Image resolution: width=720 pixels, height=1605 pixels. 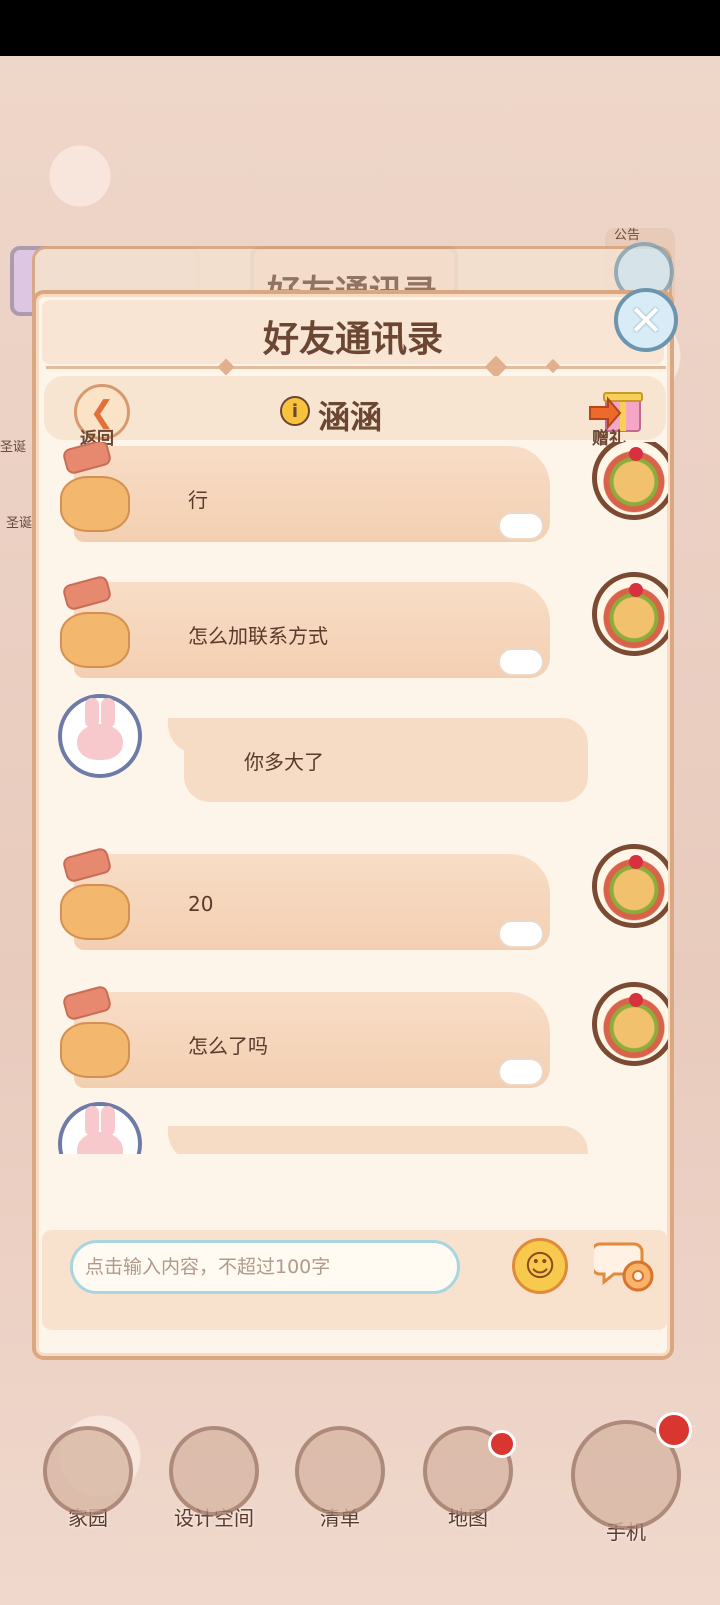 I want to click on bottom-navigation: 家园 设计空间 清单 地图 手机, so click(x=360, y=1508).